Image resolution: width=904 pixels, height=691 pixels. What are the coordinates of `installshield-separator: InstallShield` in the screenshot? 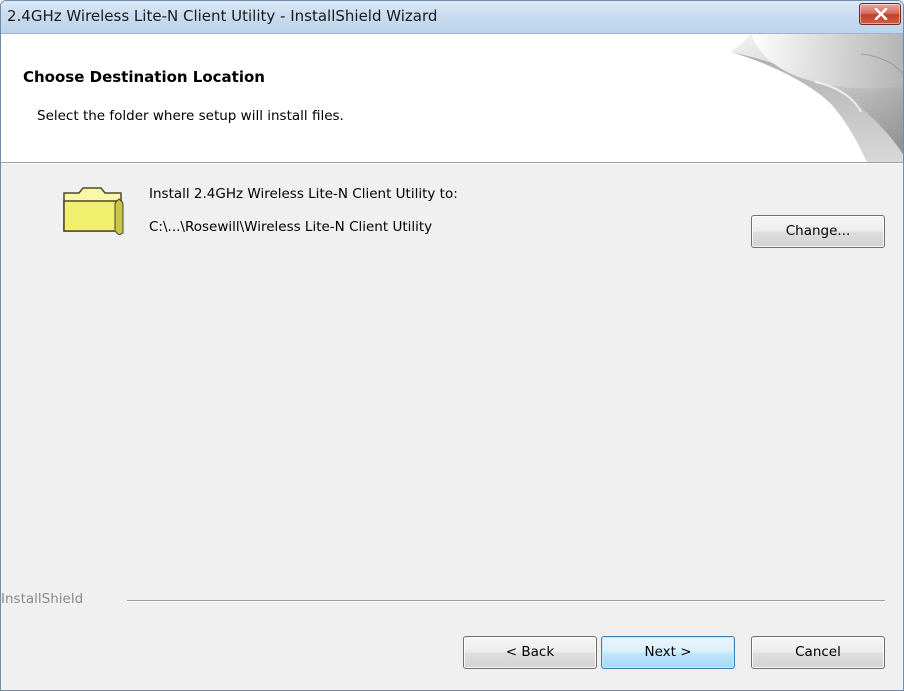 It's located at (452, 600).